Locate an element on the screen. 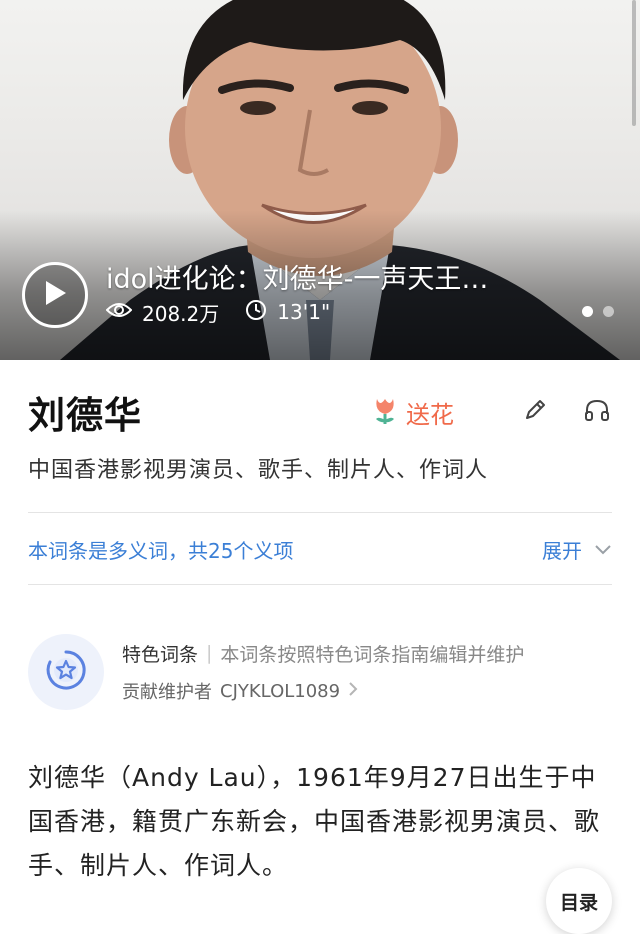 The image size is (640, 934). send-flower-button: 送花 is located at coordinates (413, 412).